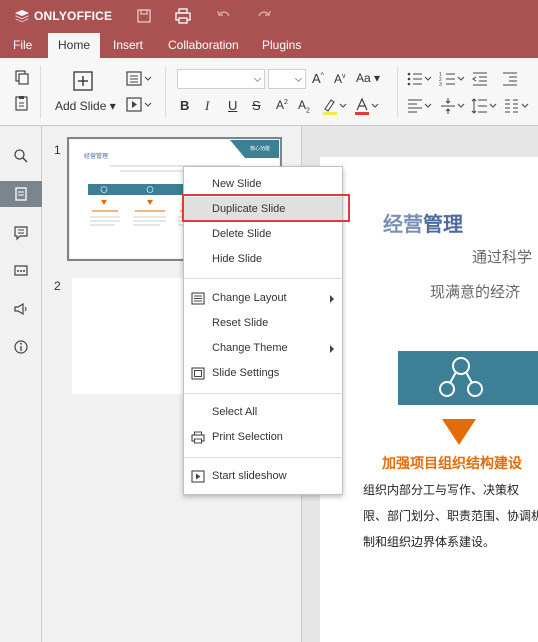 The width and height of the screenshot is (538, 642). Describe the element at coordinates (22, 45) in the screenshot. I see `tab-file: File` at that location.